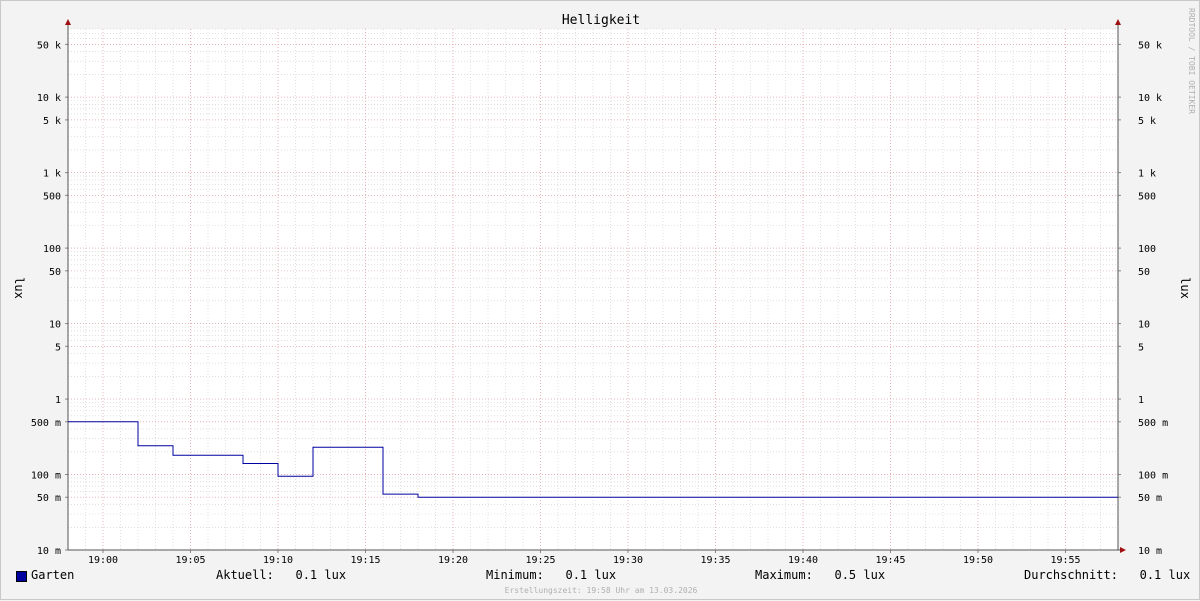 Image resolution: width=1200 pixels, height=601 pixels. What do you see at coordinates (68, 22) in the screenshot?
I see `y-axis-arrow-left` at bounding box center [68, 22].